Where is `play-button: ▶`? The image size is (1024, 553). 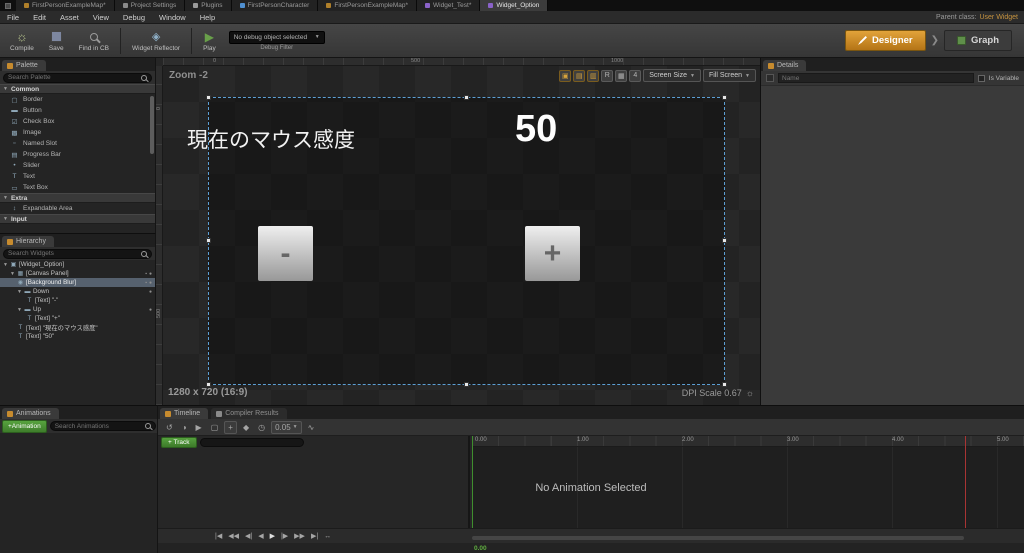 play-button: ▶ is located at coordinates (272, 536).